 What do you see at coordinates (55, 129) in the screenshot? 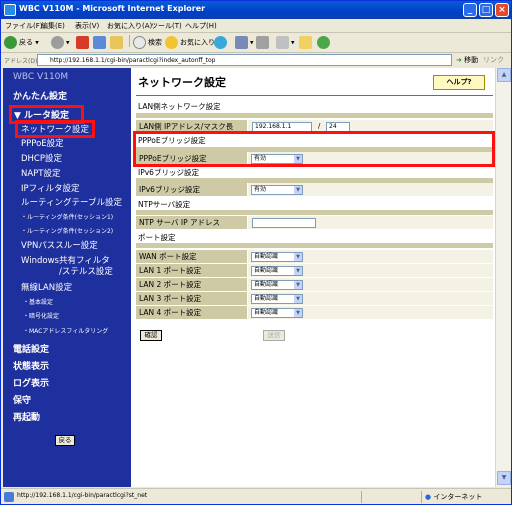
I see `sidebar-item-network-settings: ネットワーク設定` at bounding box center [55, 129].